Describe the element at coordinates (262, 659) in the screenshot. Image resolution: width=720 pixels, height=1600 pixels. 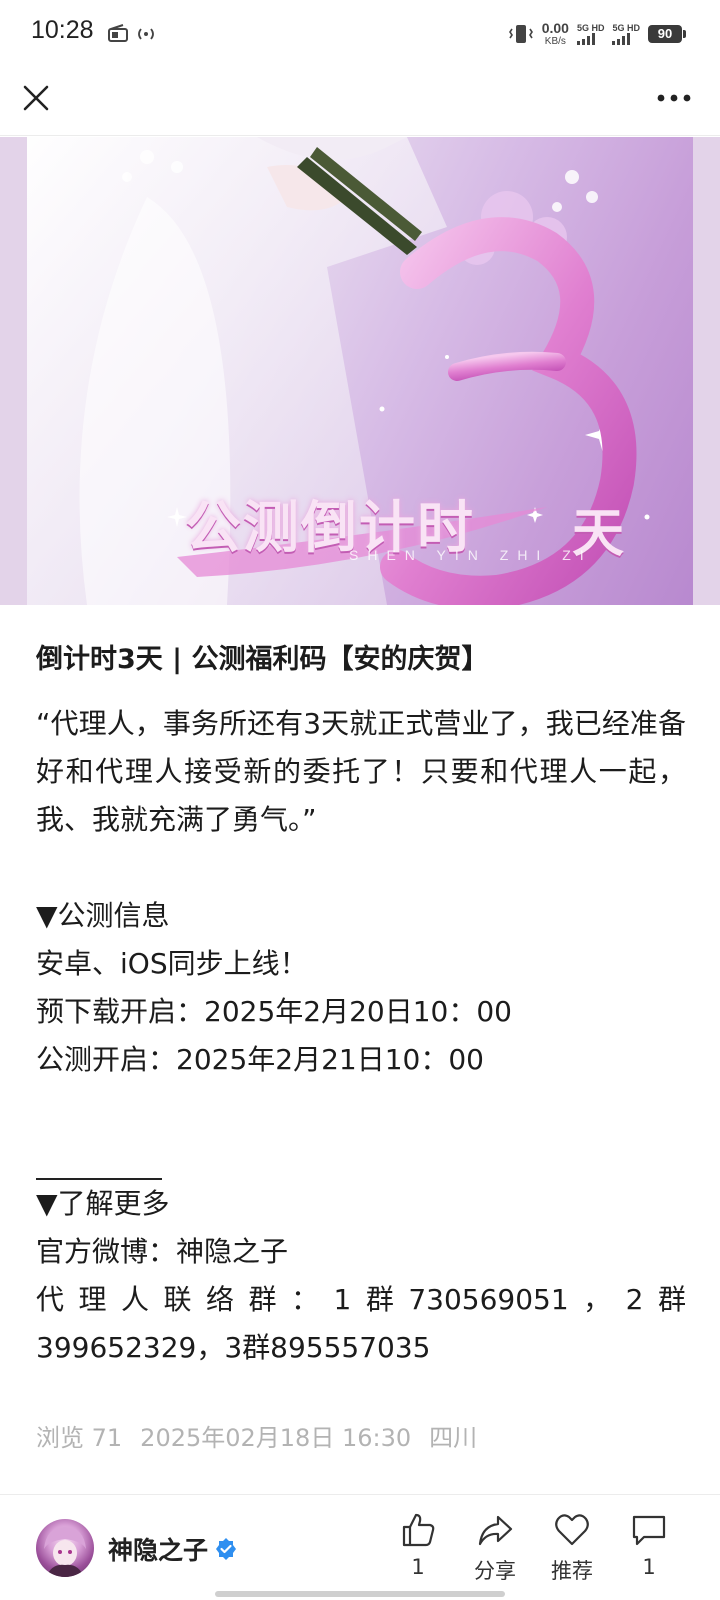
I see `post-title: 倒计时3天 | 公测福利码【安的庆贺】` at that location.